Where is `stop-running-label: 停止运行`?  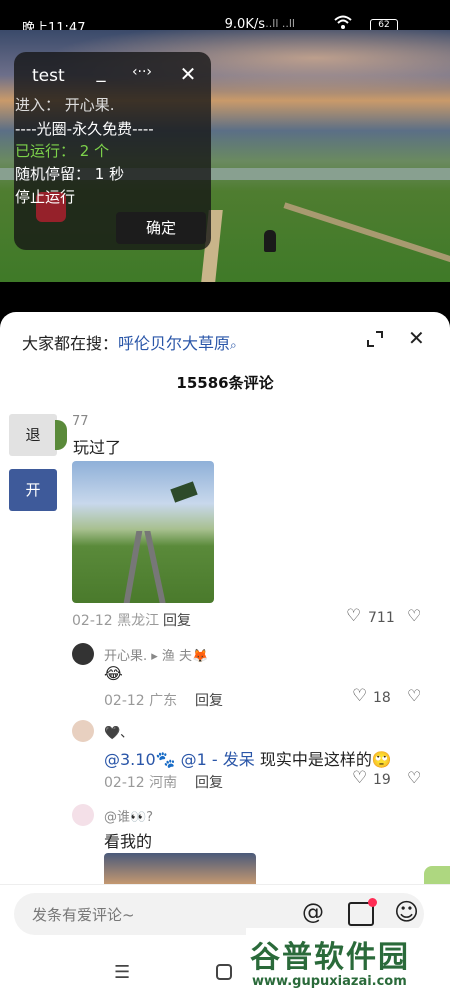
stop-running-label: 停止运行 is located at coordinates (45, 196).